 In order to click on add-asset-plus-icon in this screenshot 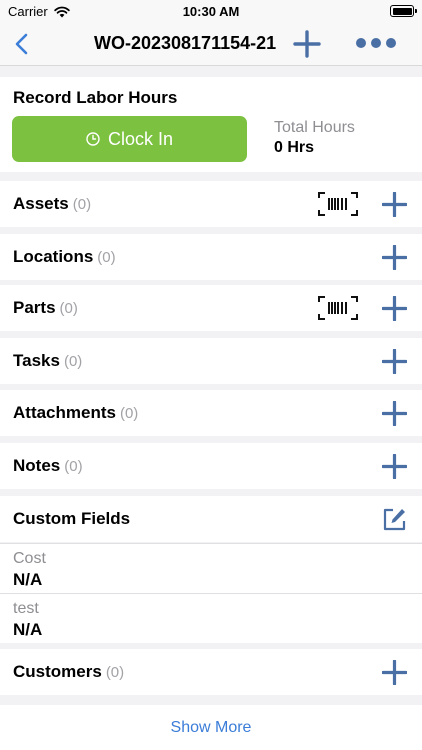, I will do `click(394, 204)`.